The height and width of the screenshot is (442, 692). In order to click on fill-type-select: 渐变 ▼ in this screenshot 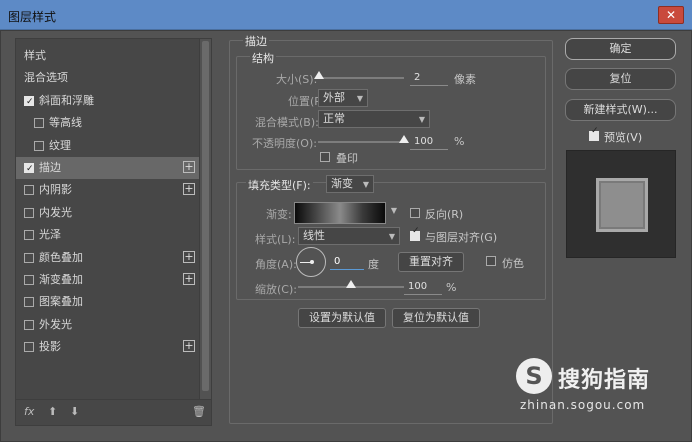, I will do `click(350, 184)`.